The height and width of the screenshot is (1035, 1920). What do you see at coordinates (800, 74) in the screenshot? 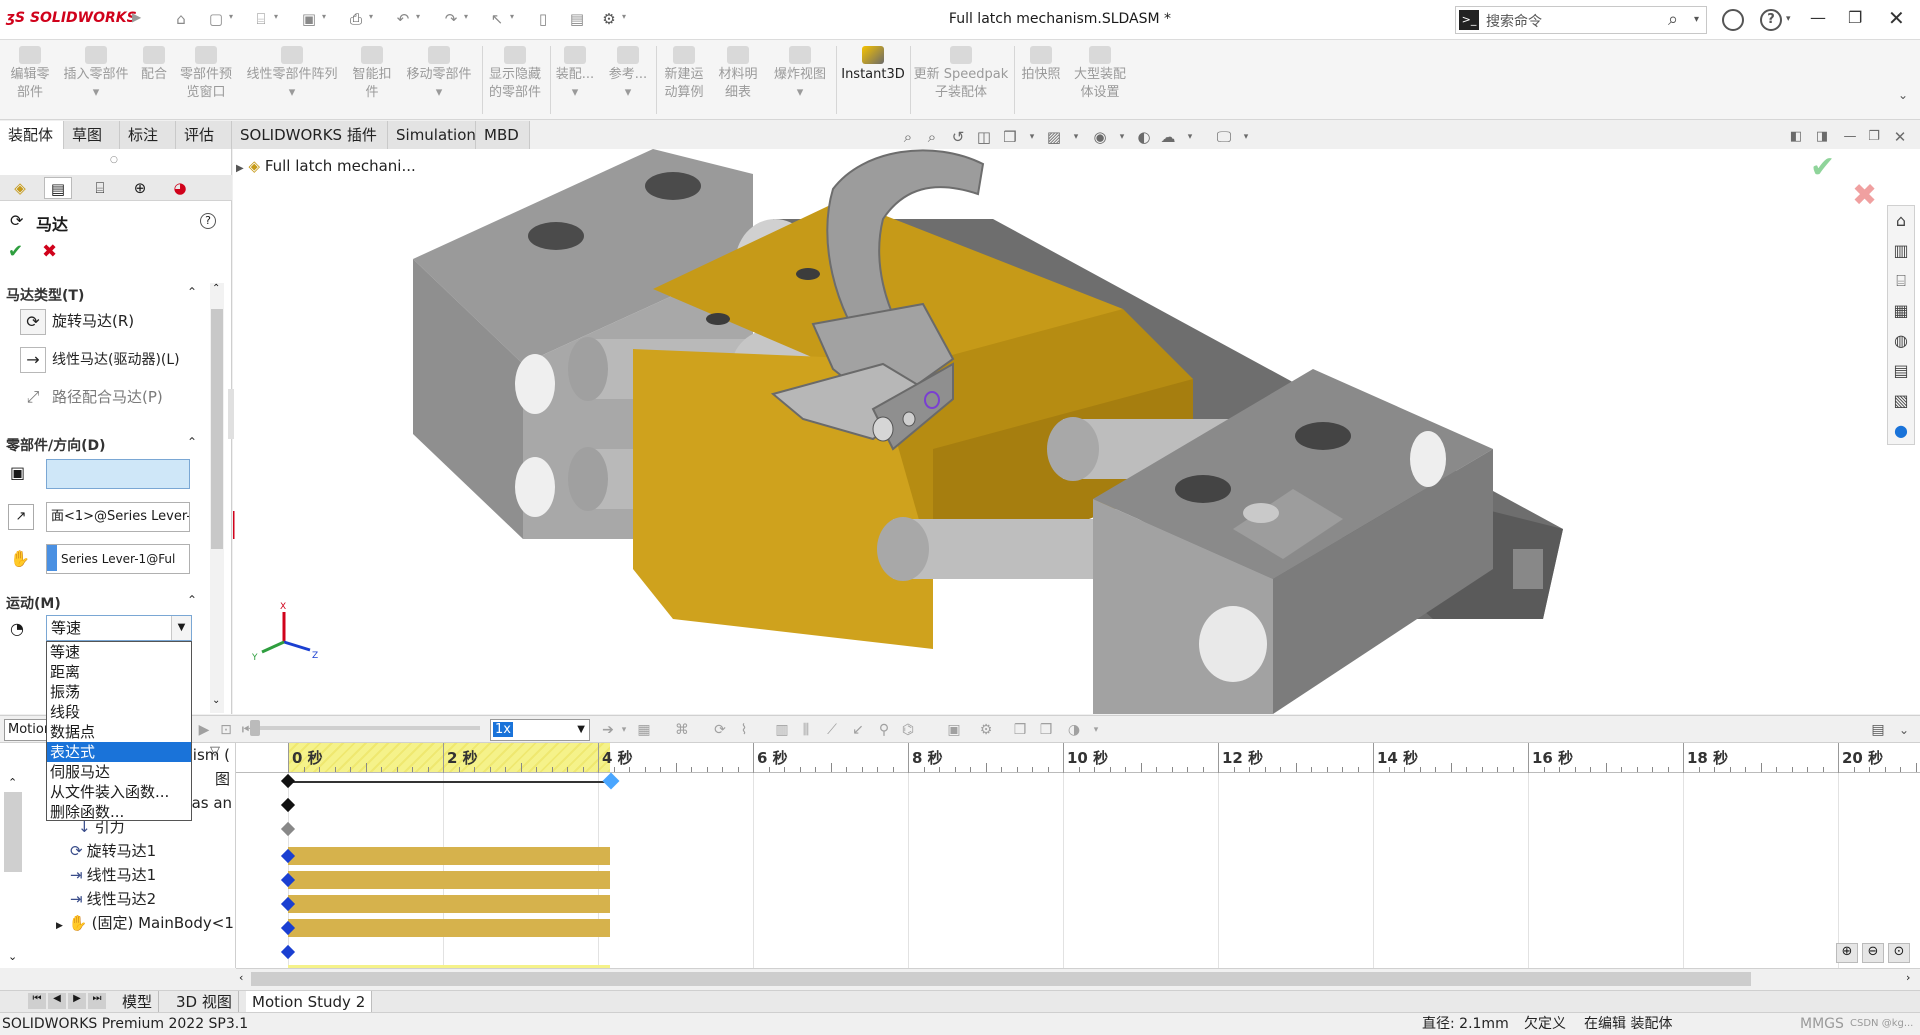
I see `cmd-exploded-view: 爆炸视图 ▾` at bounding box center [800, 74].